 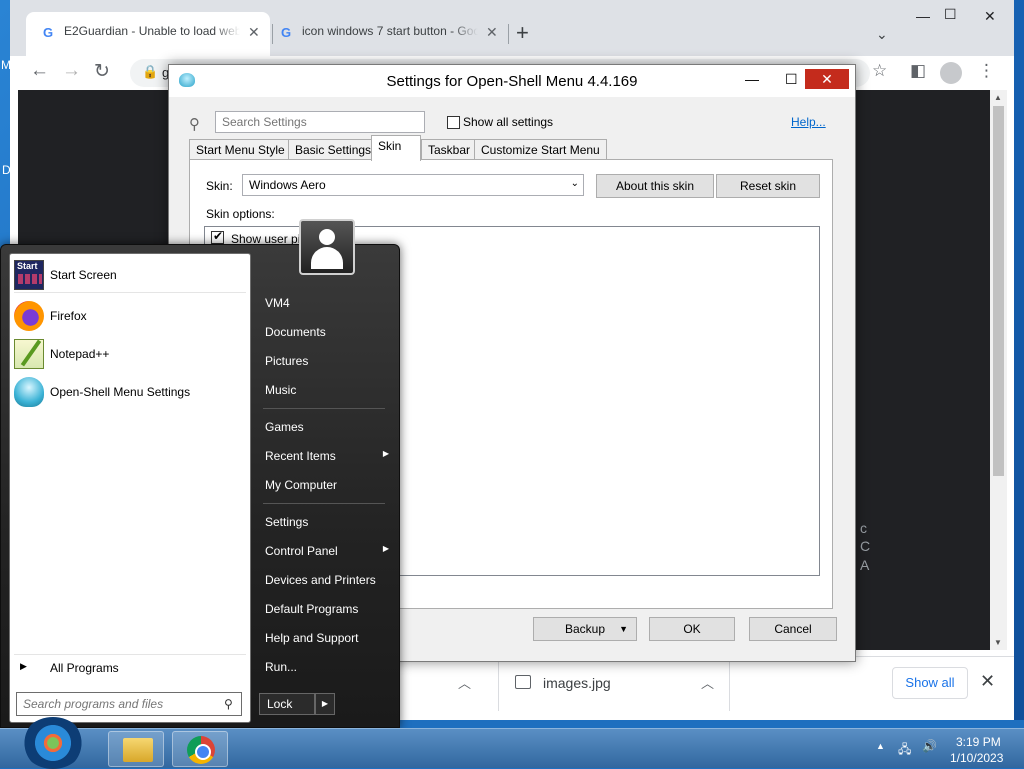 What do you see at coordinates (71, 71) in the screenshot?
I see `forward-arrow-icon: →` at bounding box center [71, 71].